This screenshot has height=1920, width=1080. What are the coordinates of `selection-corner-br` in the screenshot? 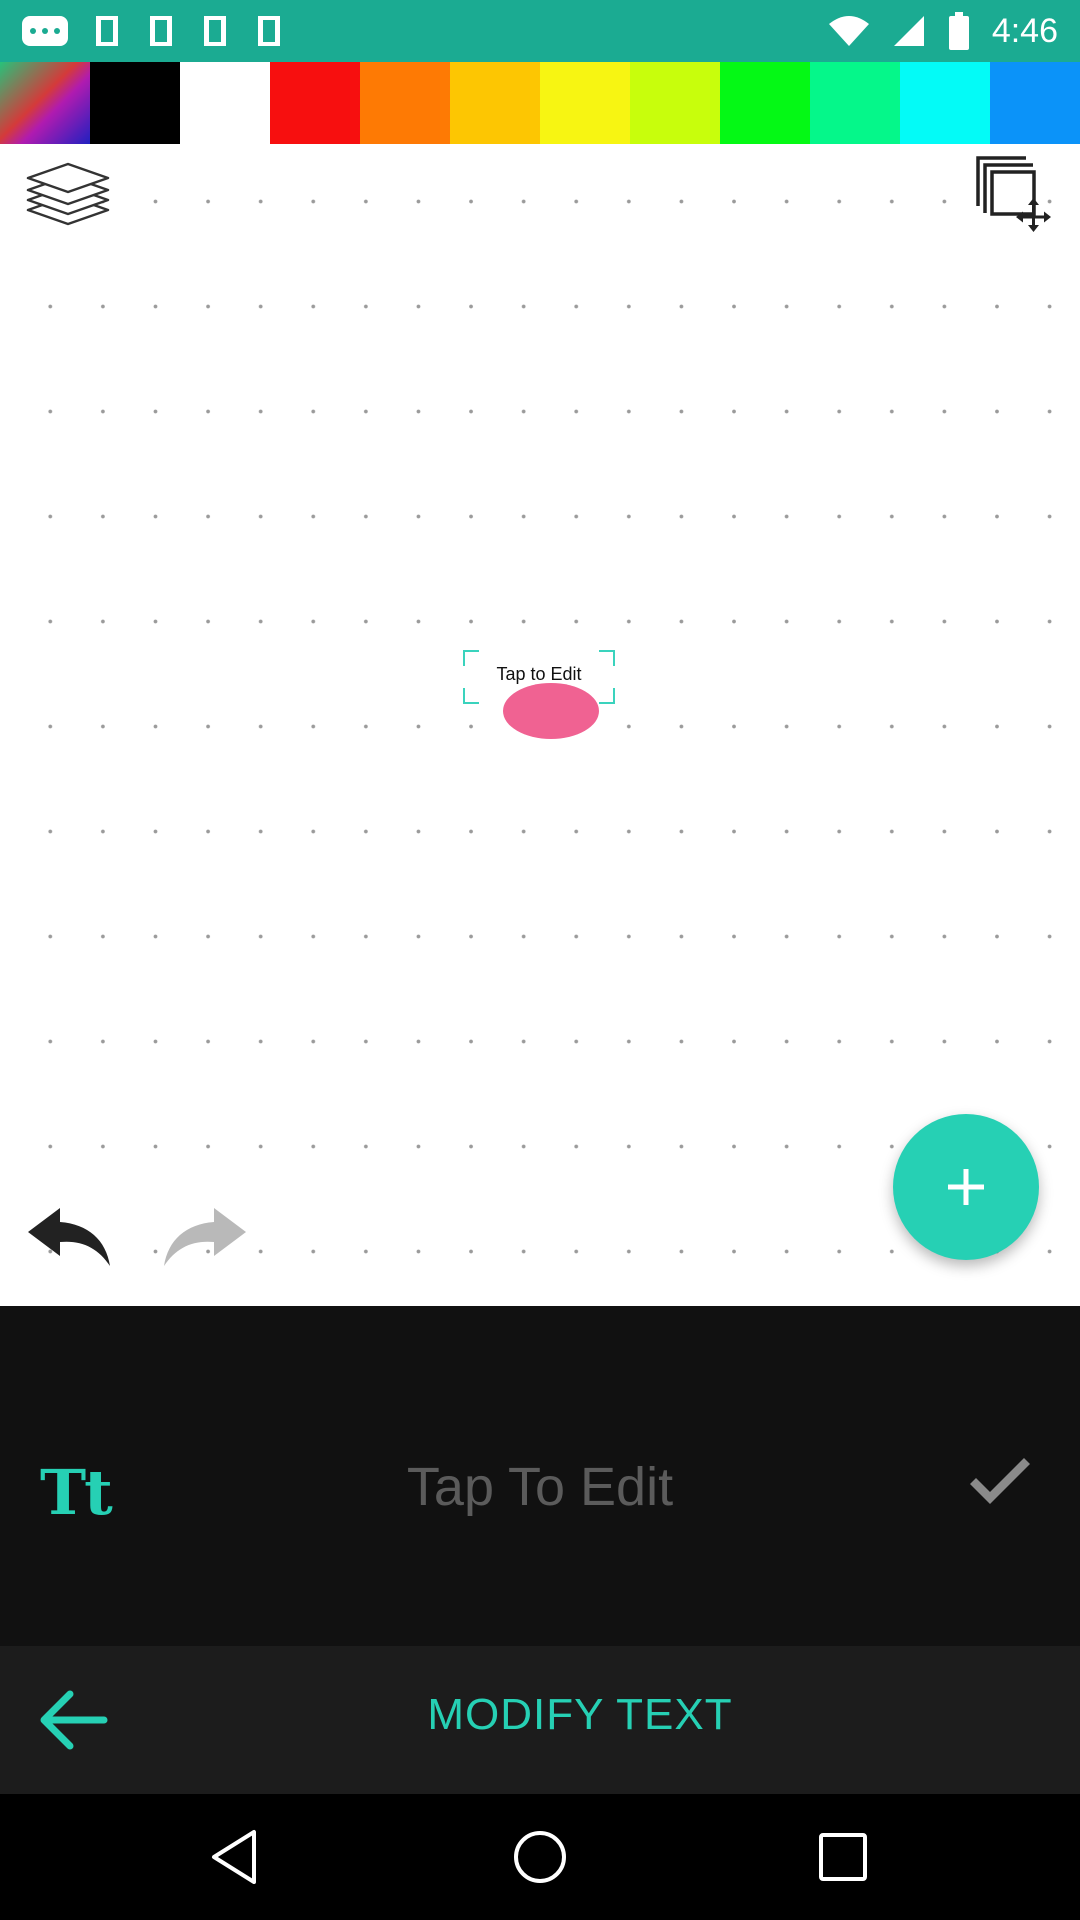 It's located at (607, 696).